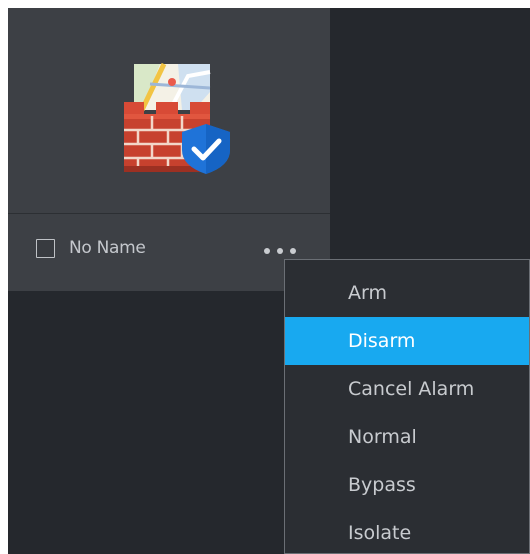 This screenshot has width=530, height=554. What do you see at coordinates (407, 389) in the screenshot?
I see `menu-item-cancel-alarm: Cancel Alarm` at bounding box center [407, 389].